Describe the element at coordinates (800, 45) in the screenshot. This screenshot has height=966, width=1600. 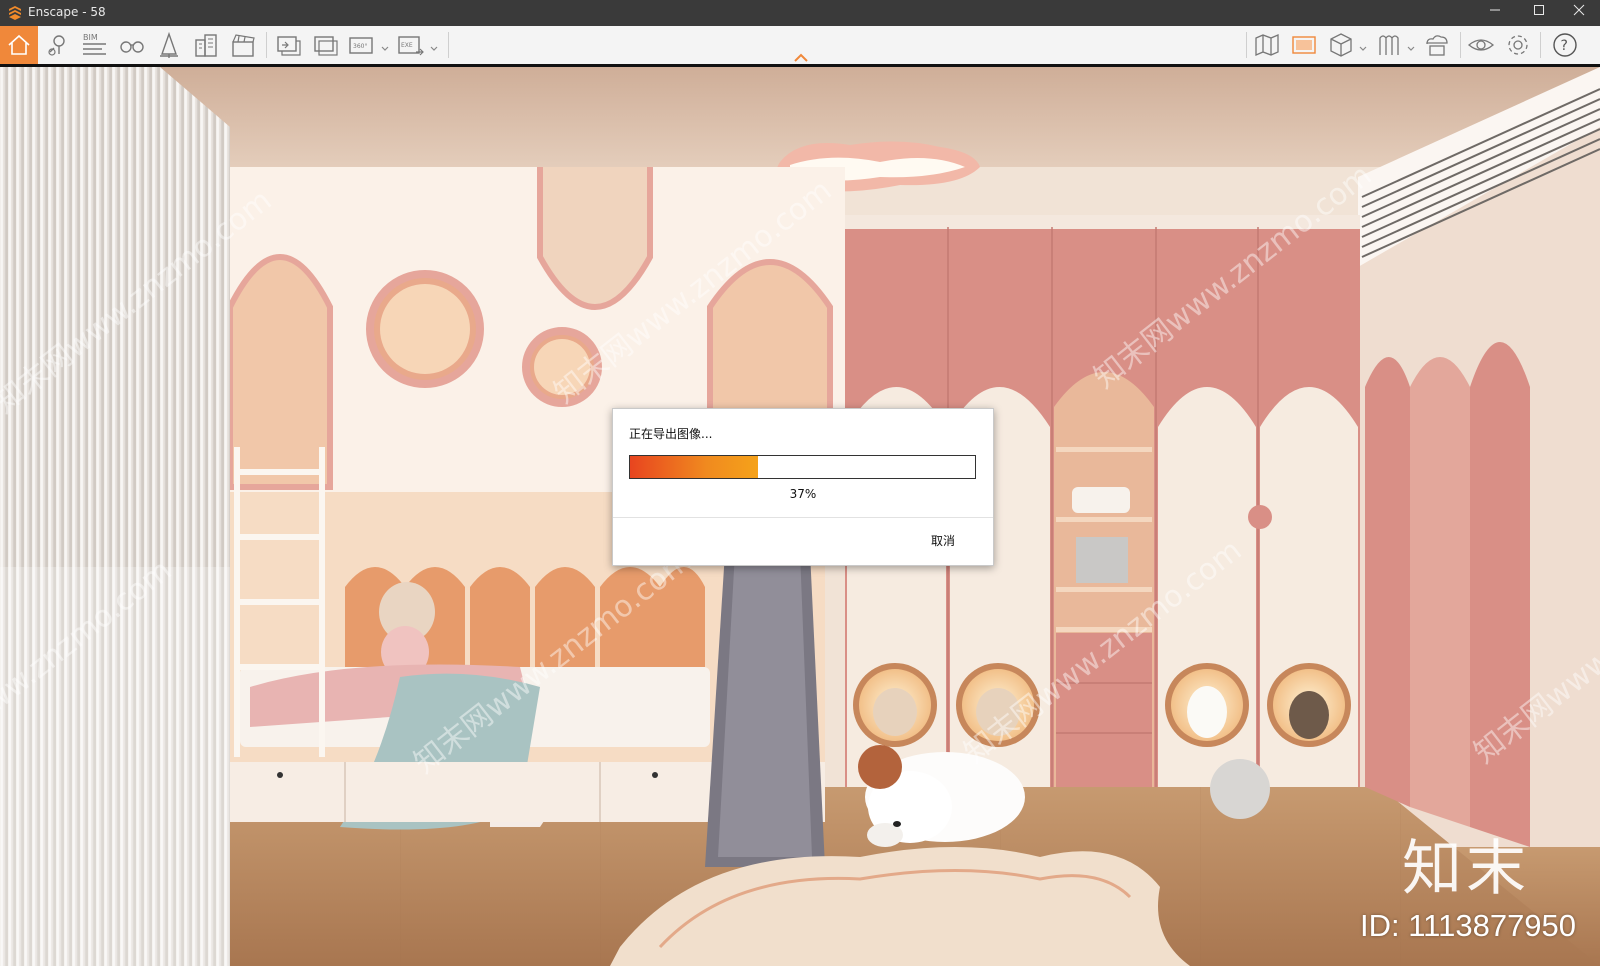
I see `main-toolbar: BIM 360° EXE ?` at that location.